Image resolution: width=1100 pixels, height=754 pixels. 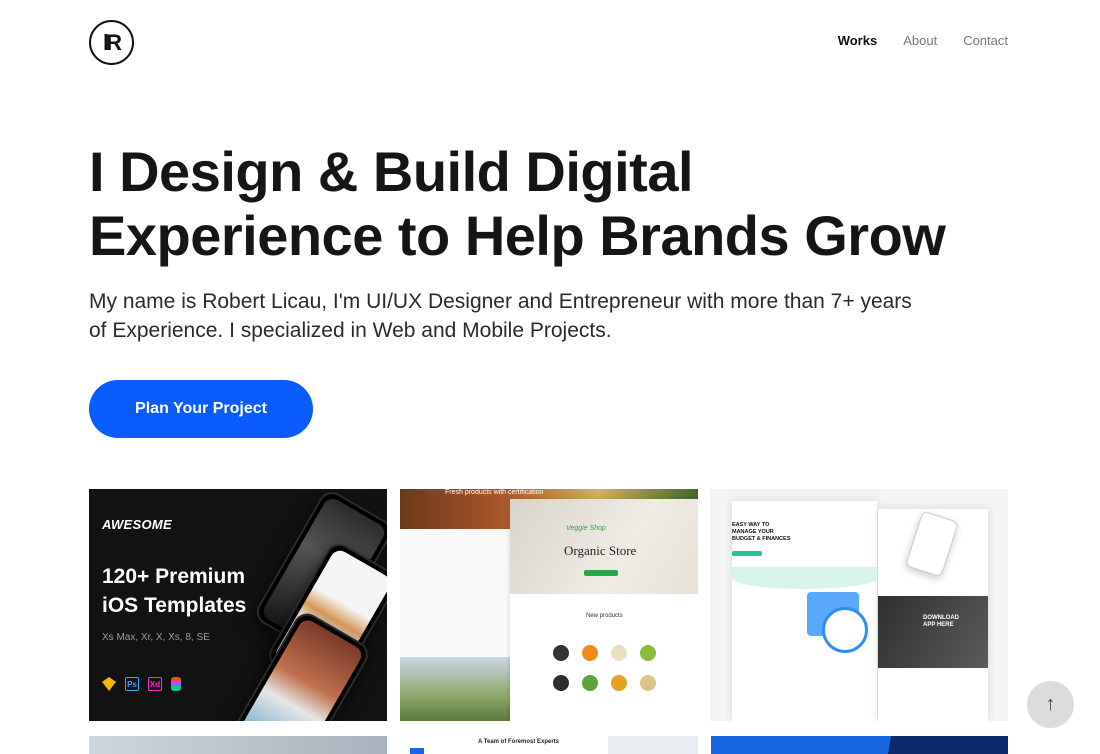 What do you see at coordinates (201, 409) in the screenshot?
I see `plan-project-button: Plan Your Project` at bounding box center [201, 409].